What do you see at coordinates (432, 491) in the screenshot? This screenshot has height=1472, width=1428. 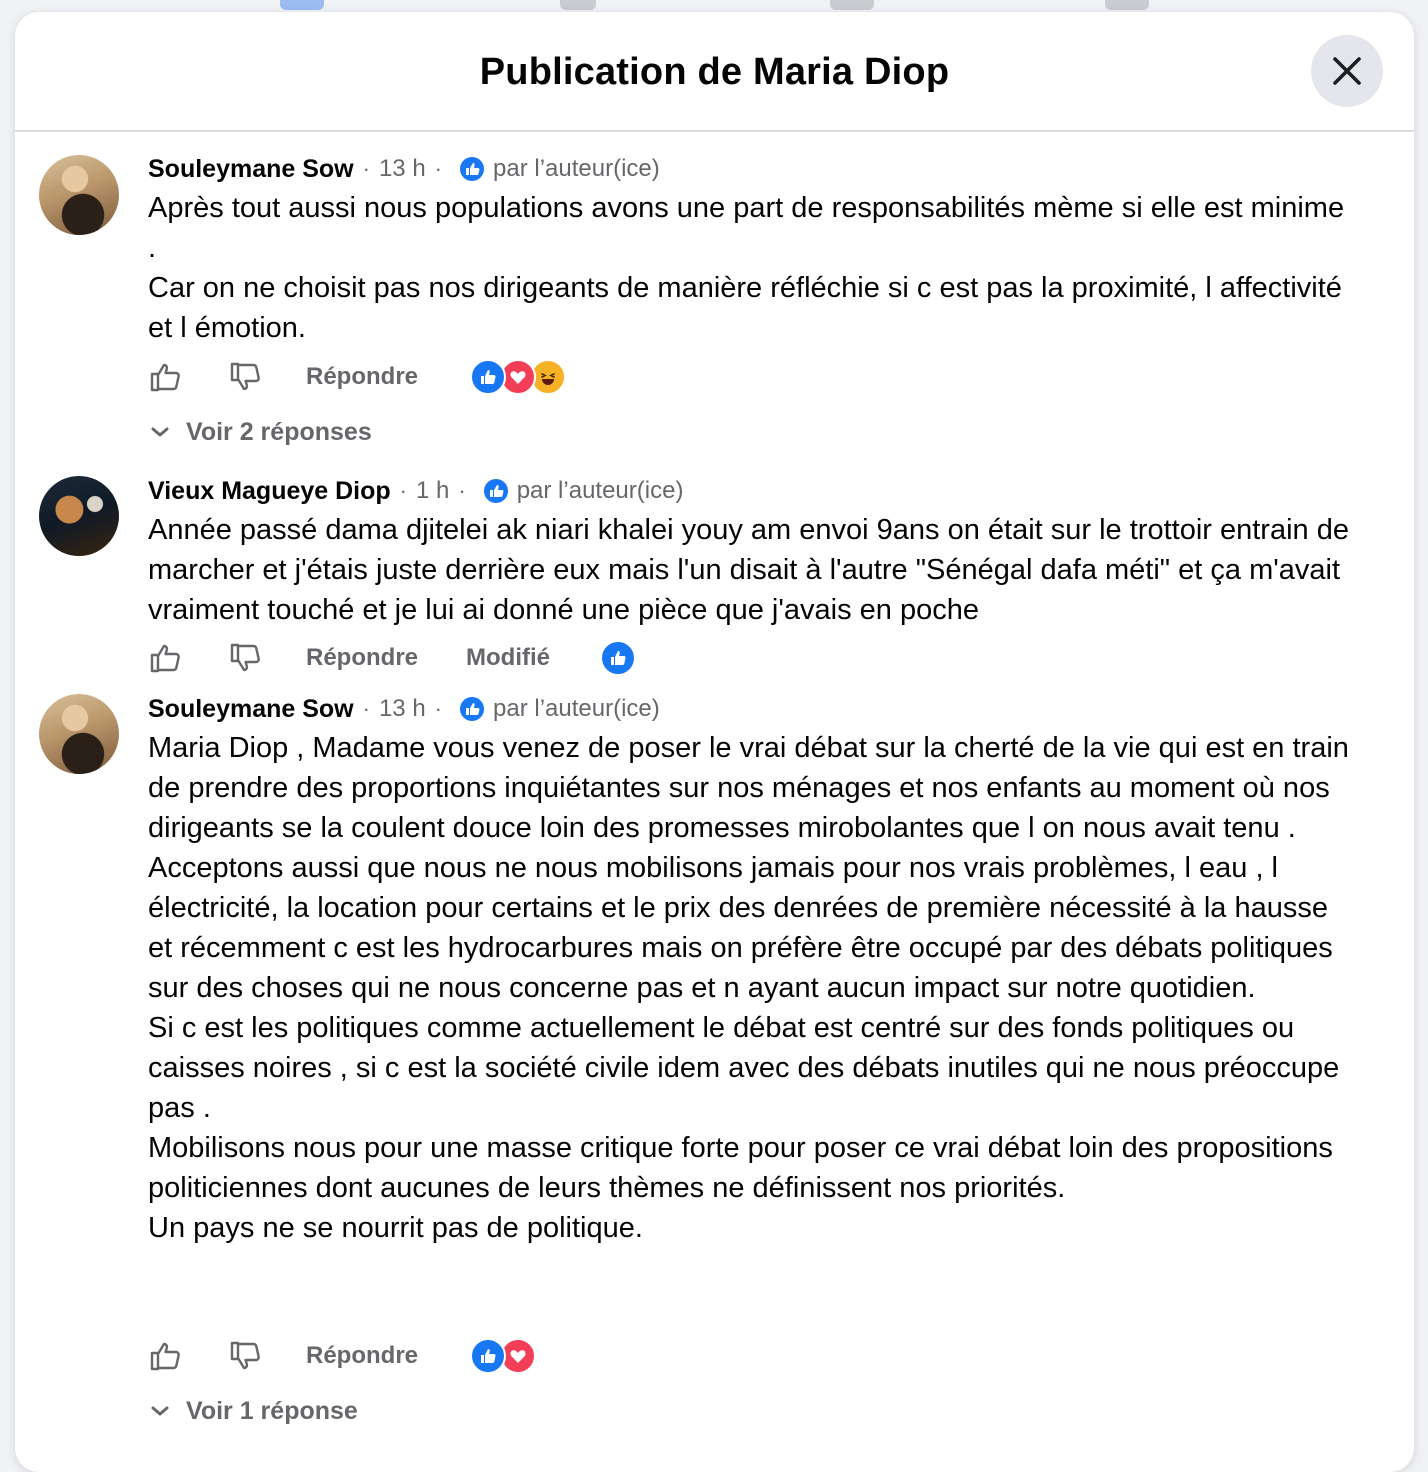 I see `comment-time: 1 h` at bounding box center [432, 491].